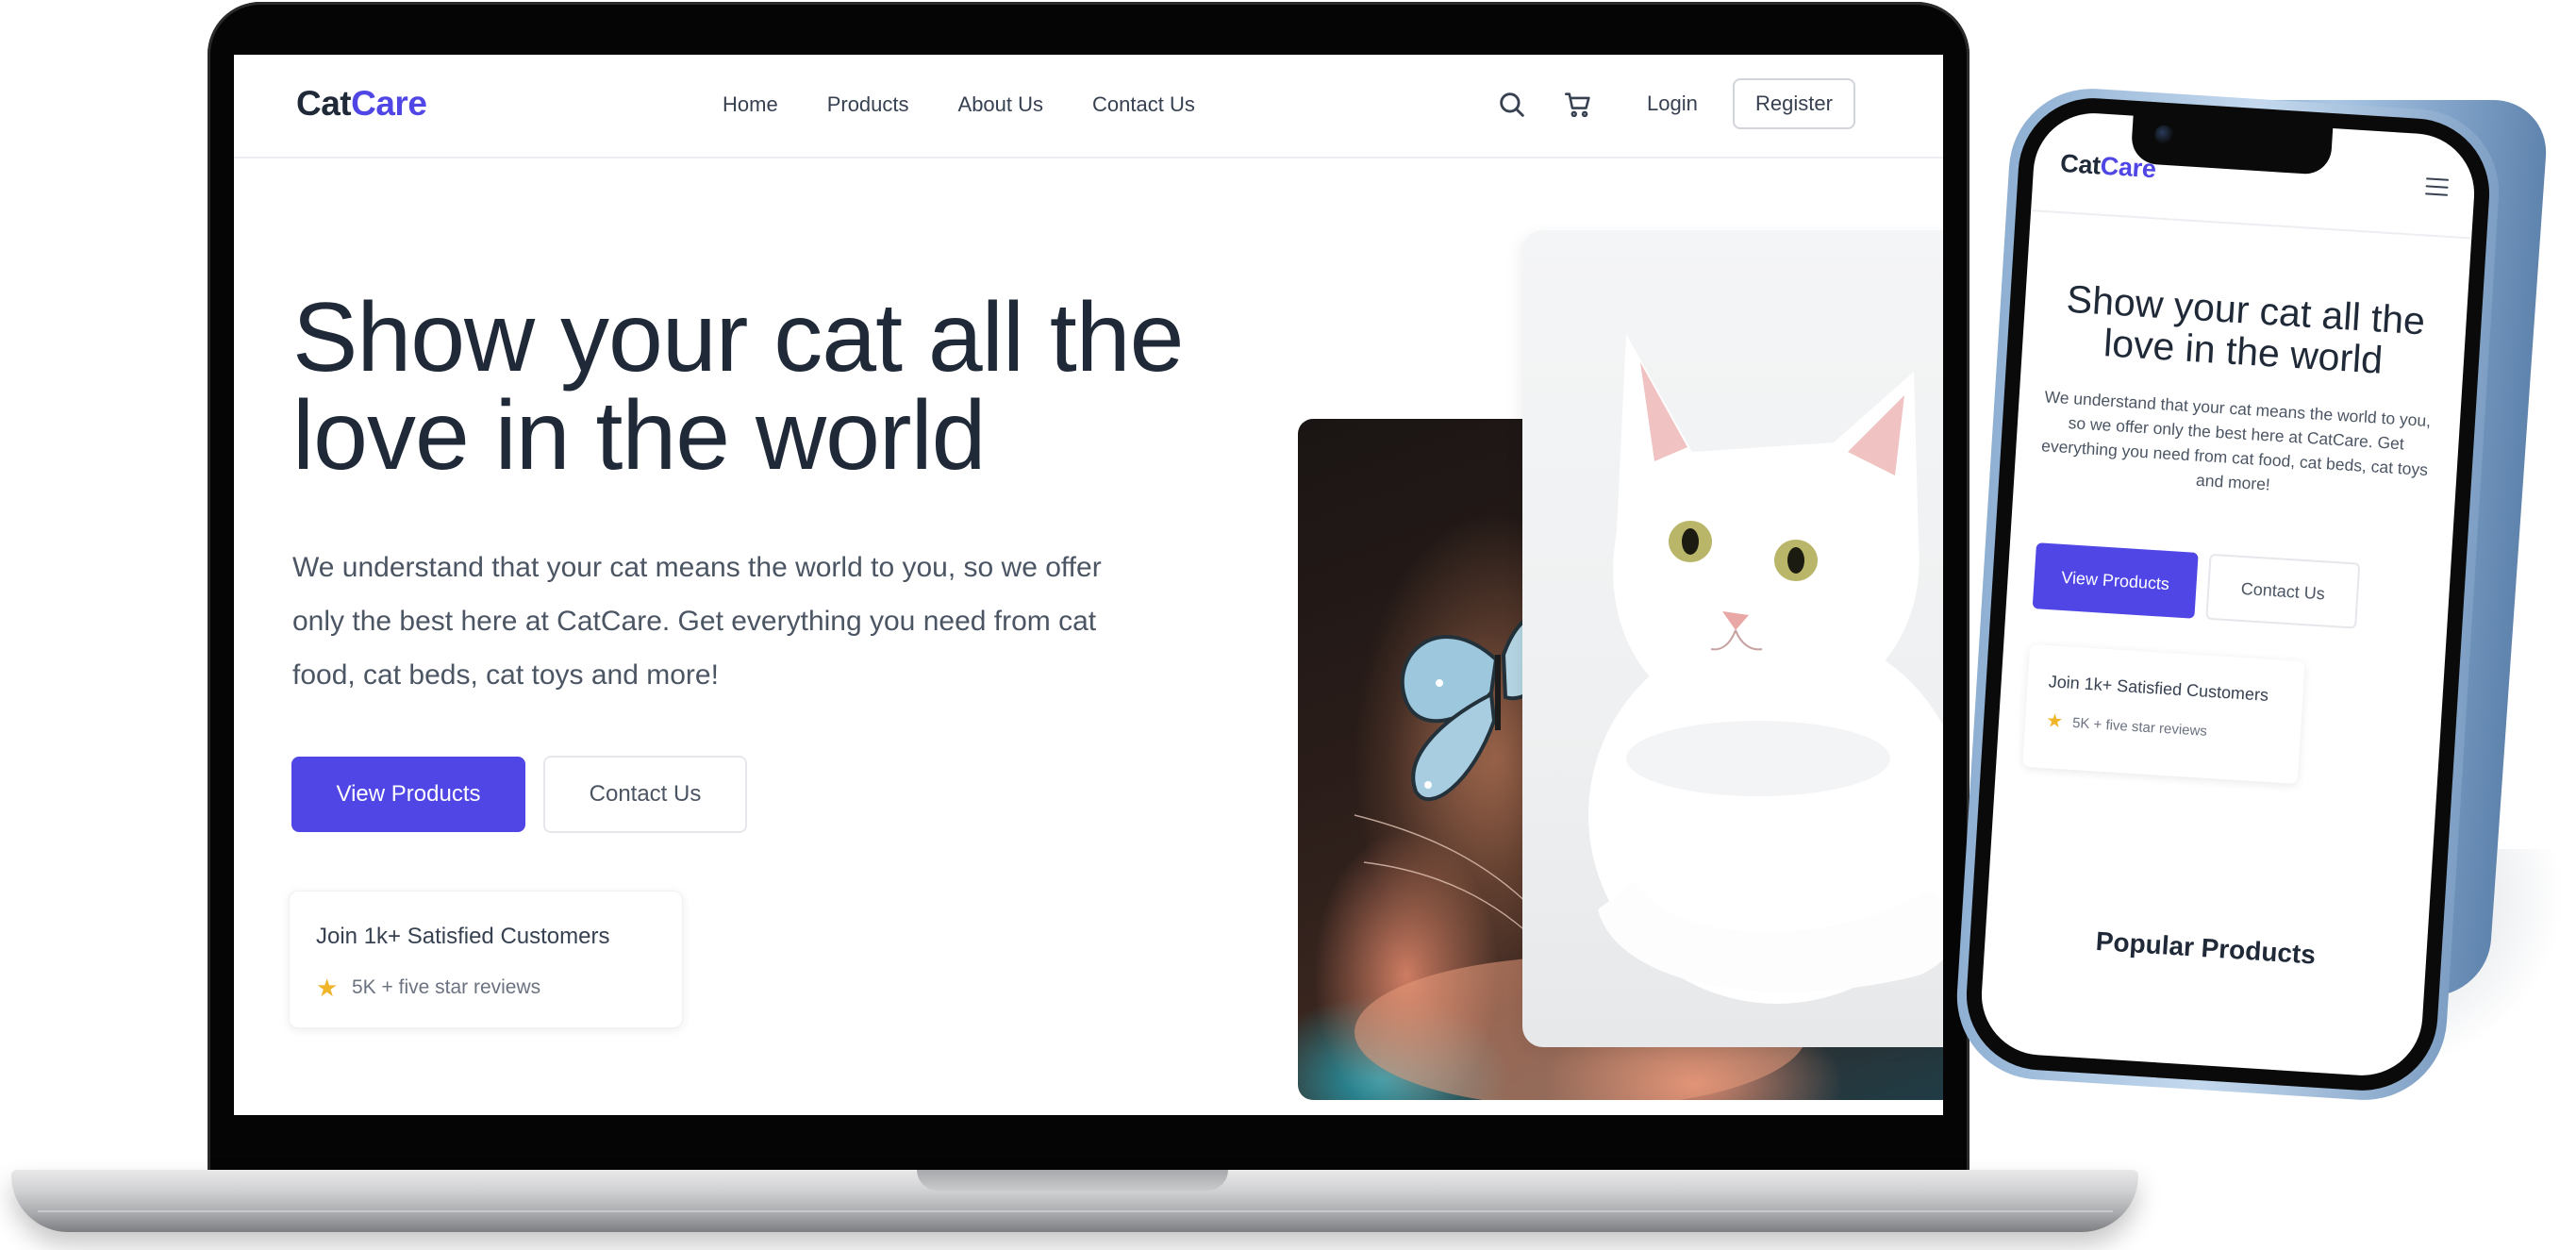 Image resolution: width=2576 pixels, height=1250 pixels. What do you see at coordinates (2246, 329) in the screenshot?
I see `mobile-hero-headline: Show your cat all the love in the world` at bounding box center [2246, 329].